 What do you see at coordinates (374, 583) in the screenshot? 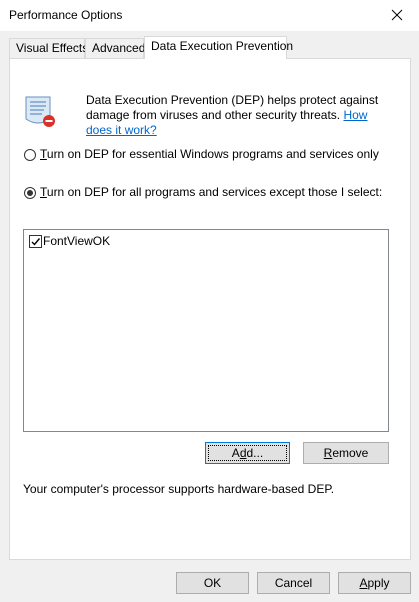
I see `apply-button: Apply` at bounding box center [374, 583].